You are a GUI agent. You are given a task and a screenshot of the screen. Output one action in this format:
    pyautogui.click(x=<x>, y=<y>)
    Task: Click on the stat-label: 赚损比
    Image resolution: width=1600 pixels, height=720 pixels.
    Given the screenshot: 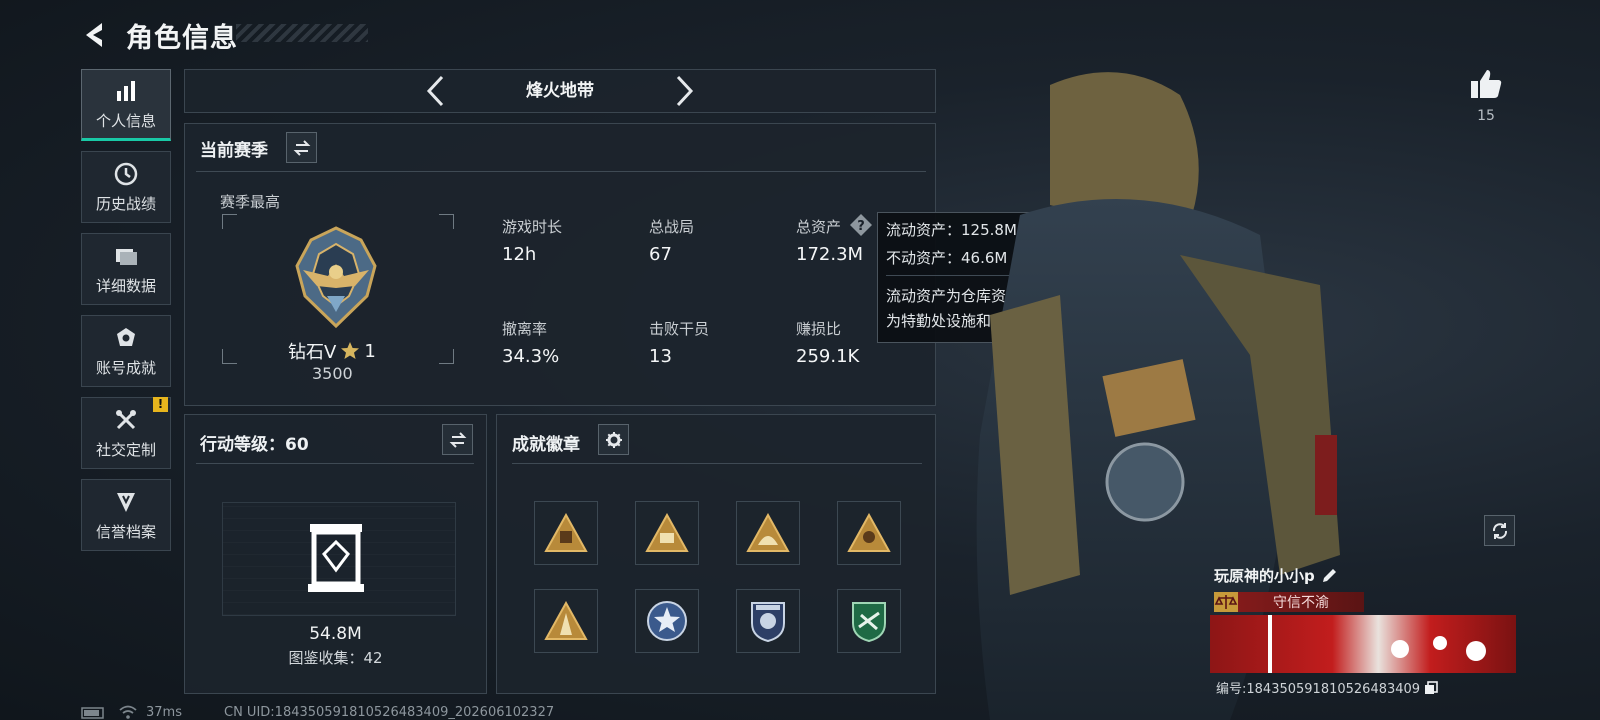 What is the action you would take?
    pyautogui.click(x=819, y=329)
    